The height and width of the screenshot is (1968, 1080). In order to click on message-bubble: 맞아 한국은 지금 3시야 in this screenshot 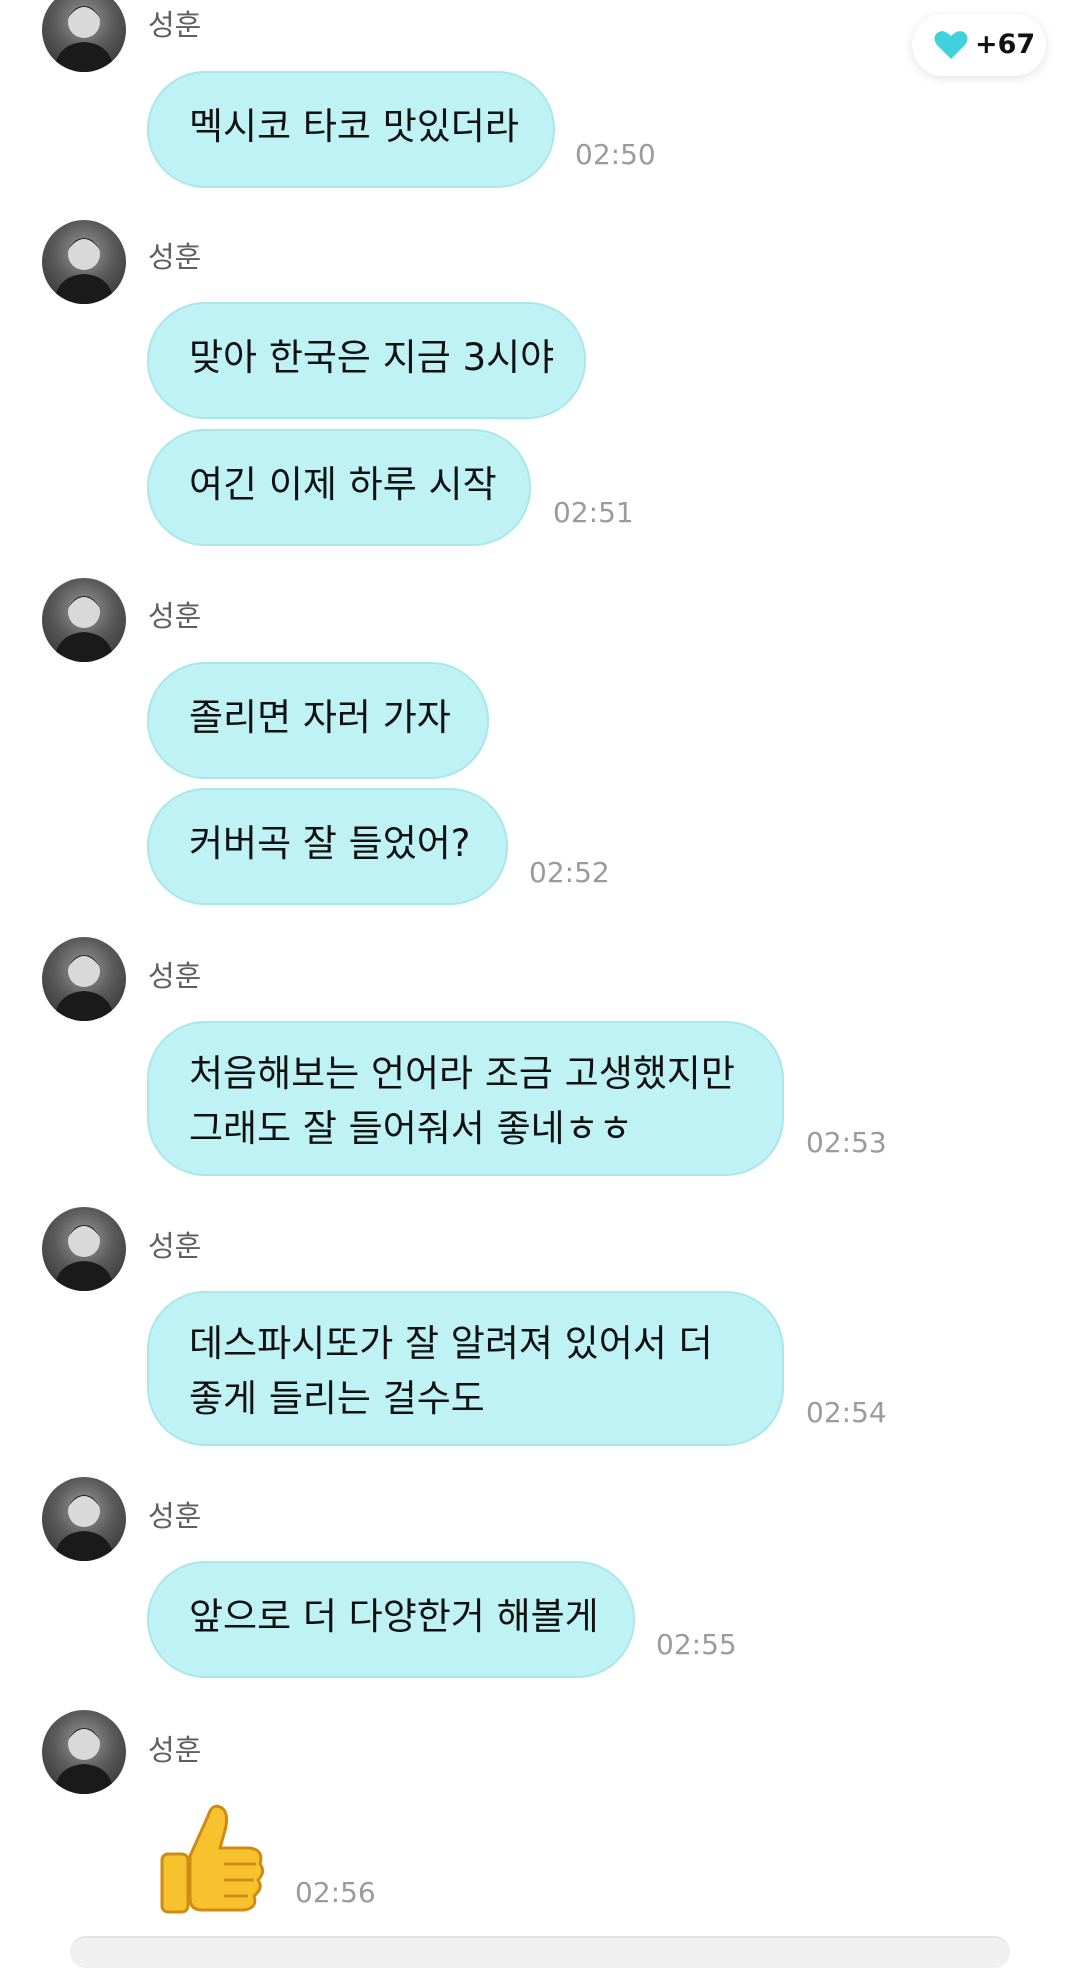, I will do `click(366, 360)`.